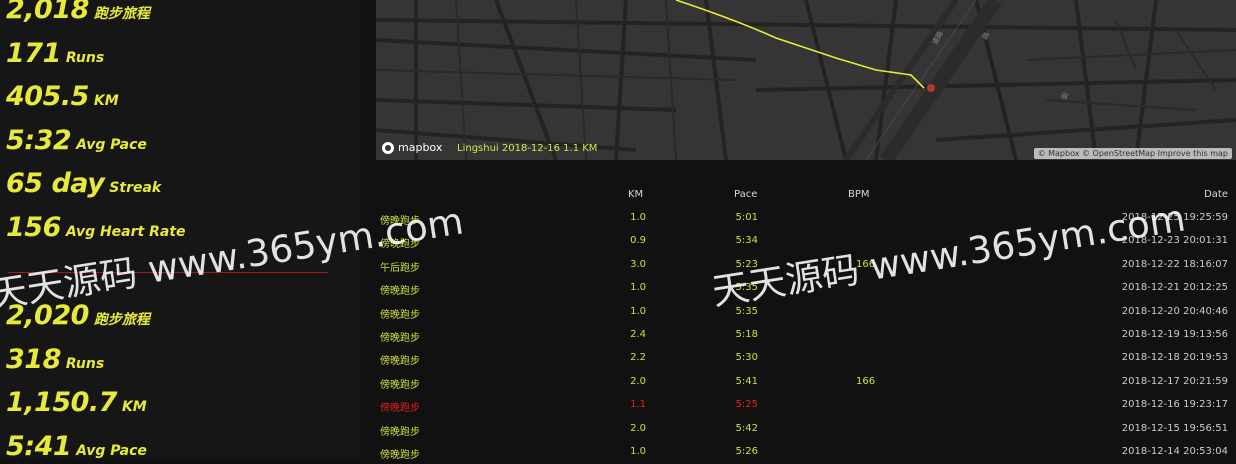 Image resolution: width=1236 pixels, height=464 pixels. I want to click on map-caption: Lingshui 2018-12-16 1.1 KM, so click(527, 148).